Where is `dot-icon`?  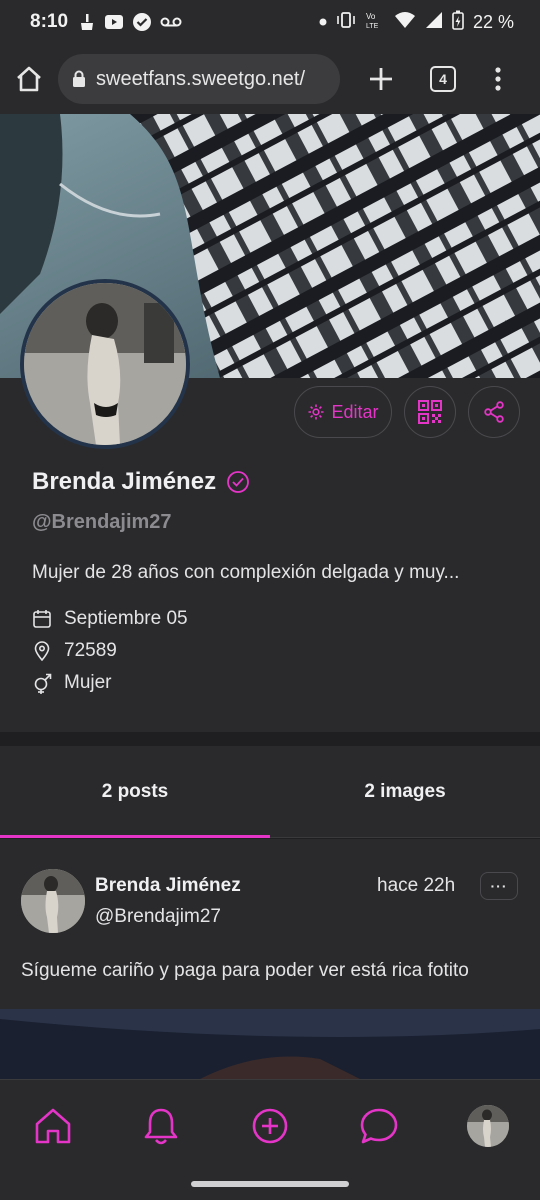
dot-icon is located at coordinates (323, 22).